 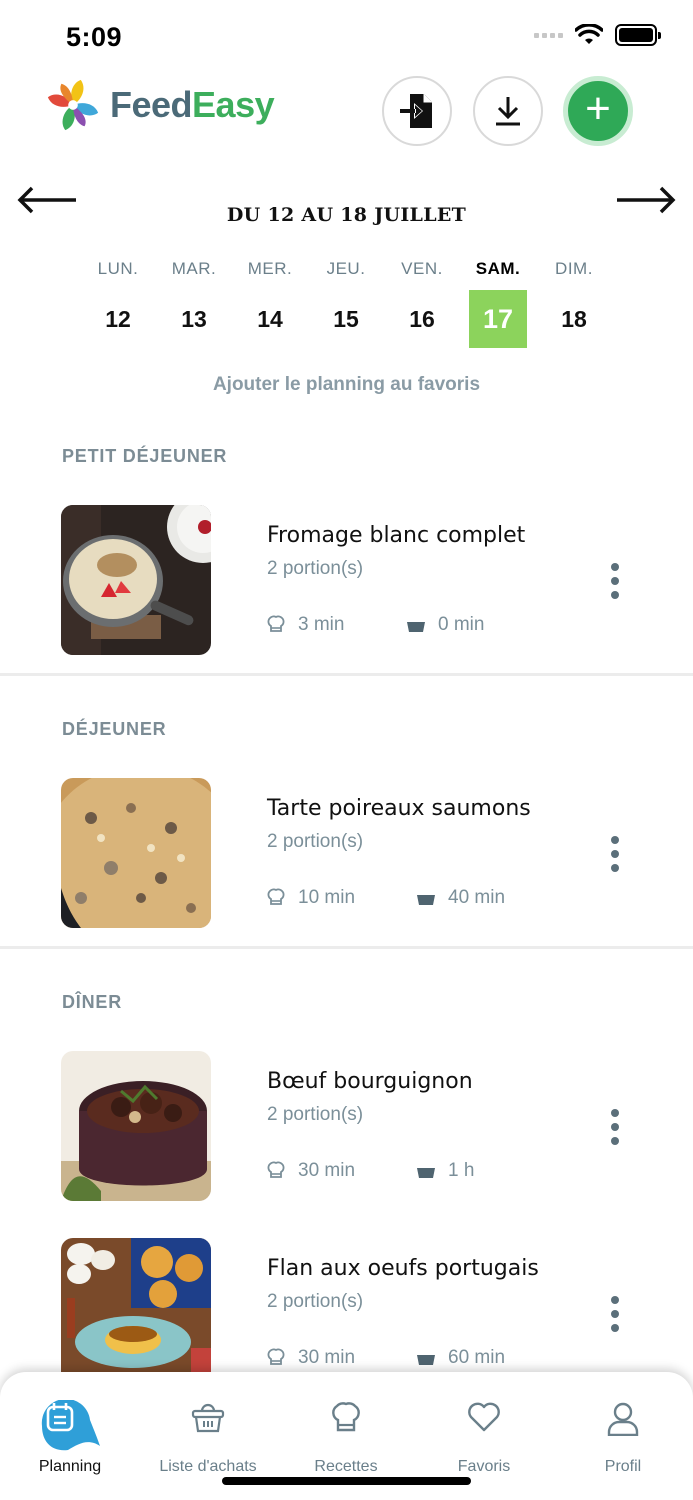 I want to click on meal-times: 3 min 0 min, so click(x=375, y=625).